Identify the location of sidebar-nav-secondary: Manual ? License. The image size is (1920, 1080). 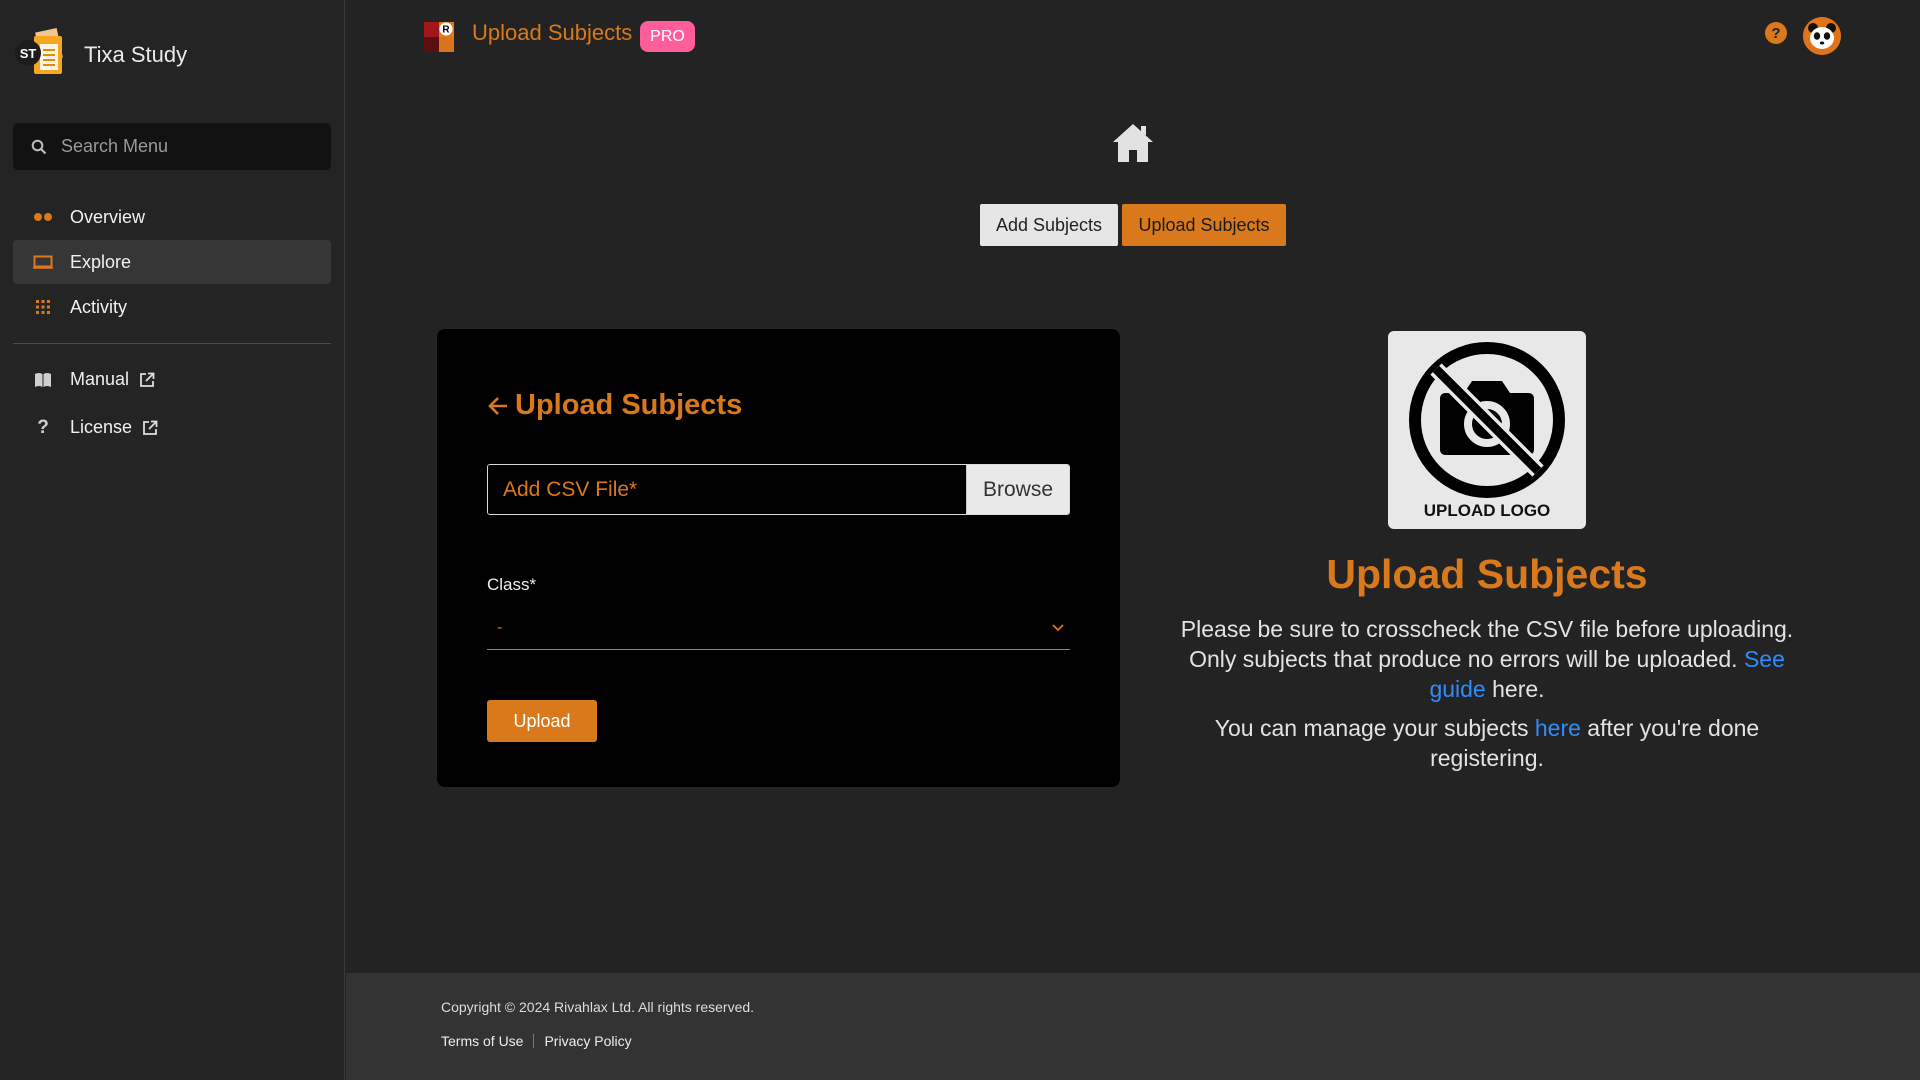
(172, 404).